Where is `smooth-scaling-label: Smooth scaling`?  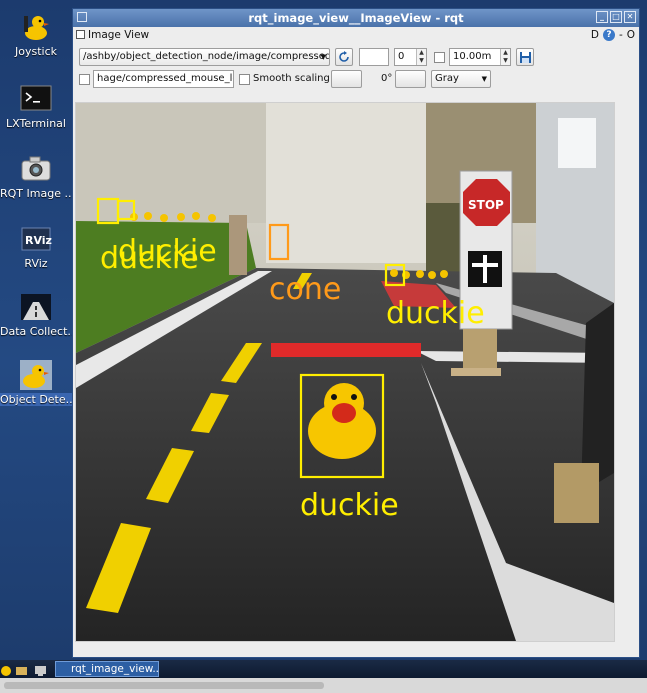 smooth-scaling-label: Smooth scaling is located at coordinates (291, 78).